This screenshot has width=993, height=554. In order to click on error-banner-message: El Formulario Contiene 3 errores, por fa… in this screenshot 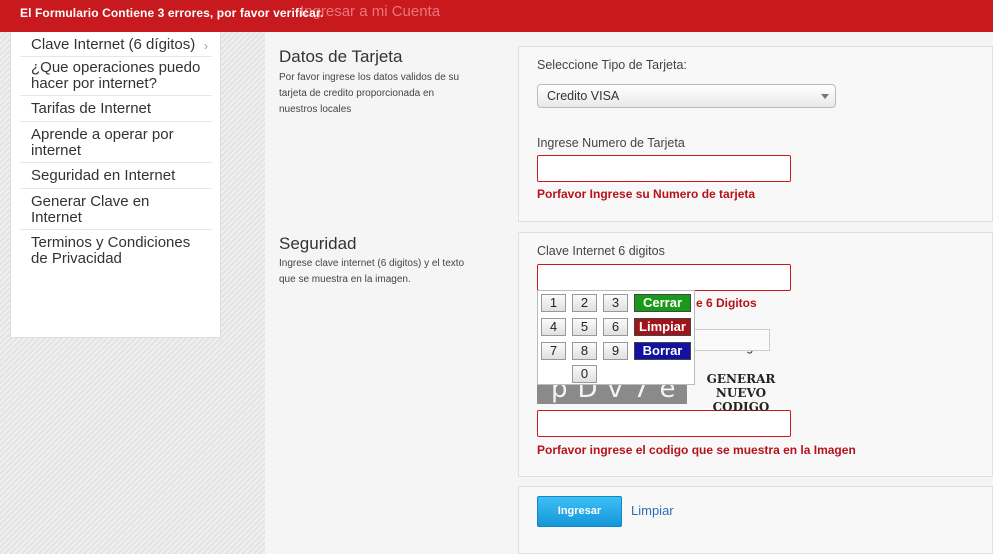, I will do `click(172, 13)`.